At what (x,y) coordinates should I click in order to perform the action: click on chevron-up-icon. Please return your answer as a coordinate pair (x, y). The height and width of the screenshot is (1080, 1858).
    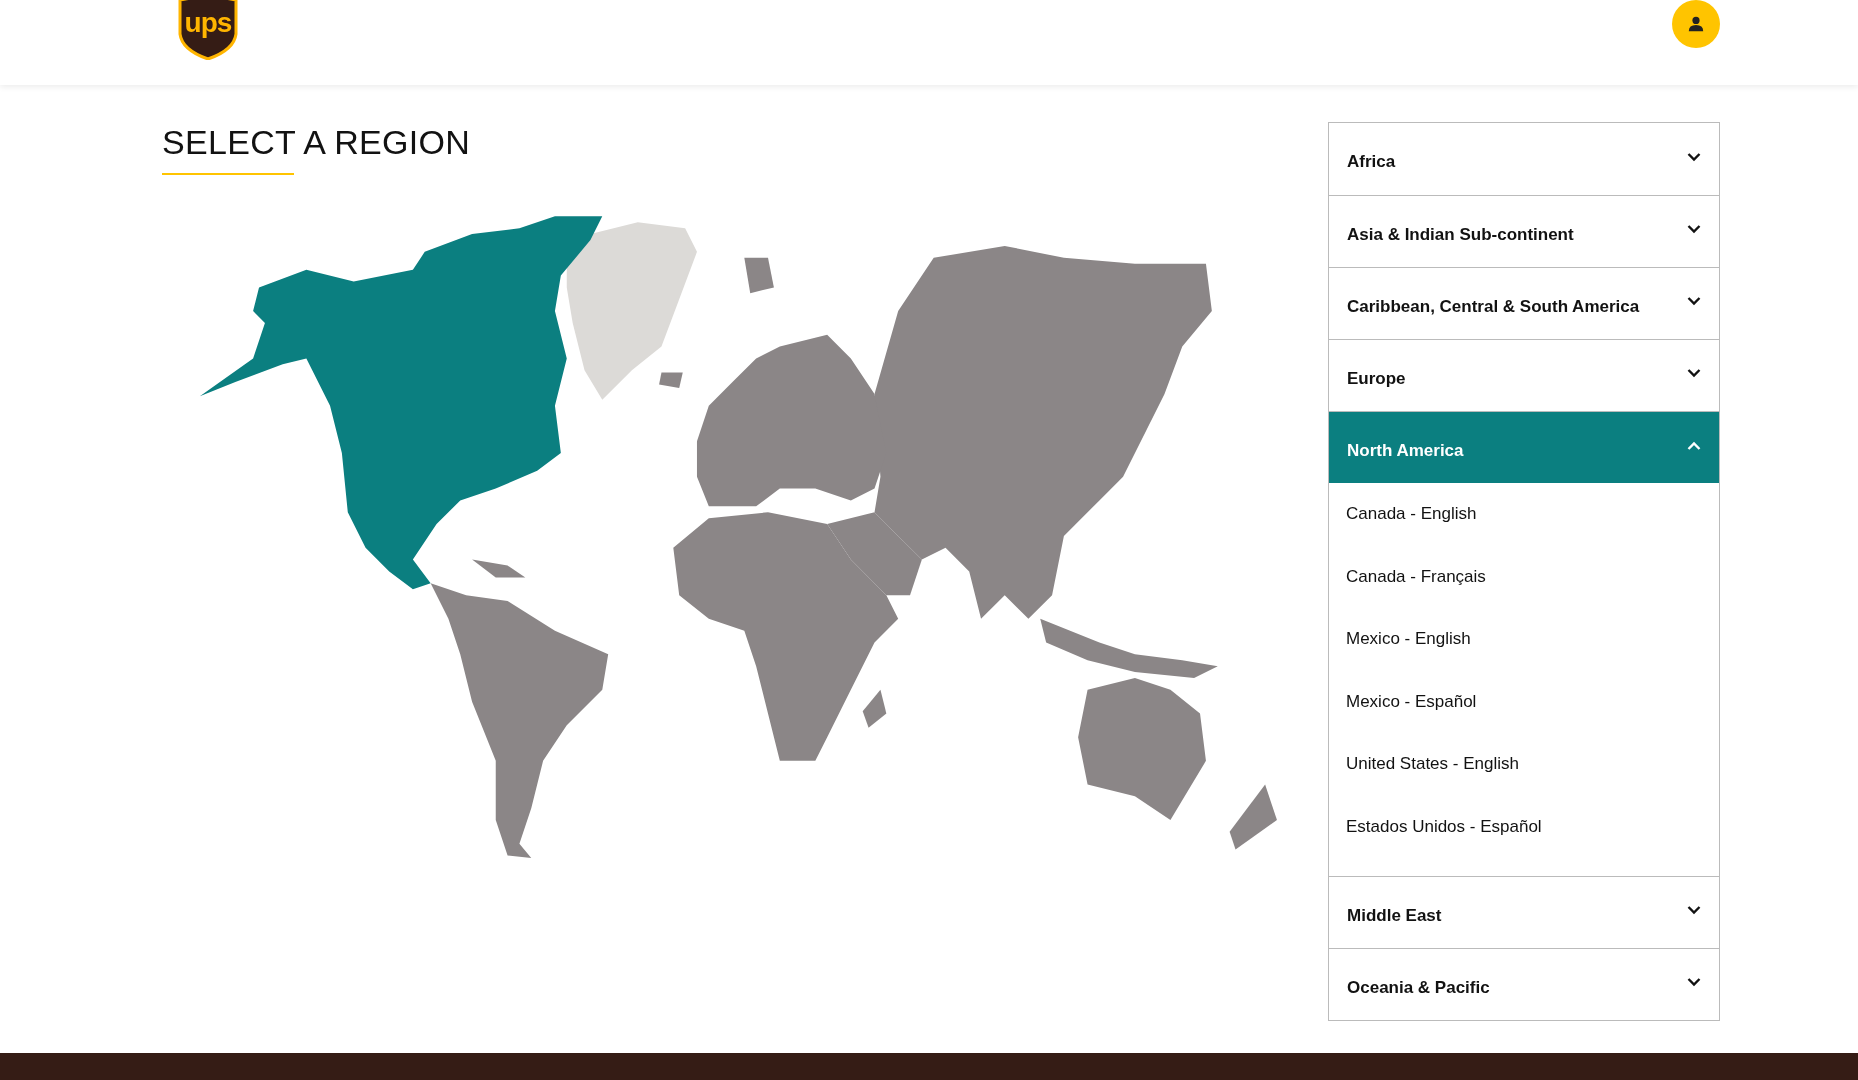
    Looking at the image, I should click on (1694, 445).